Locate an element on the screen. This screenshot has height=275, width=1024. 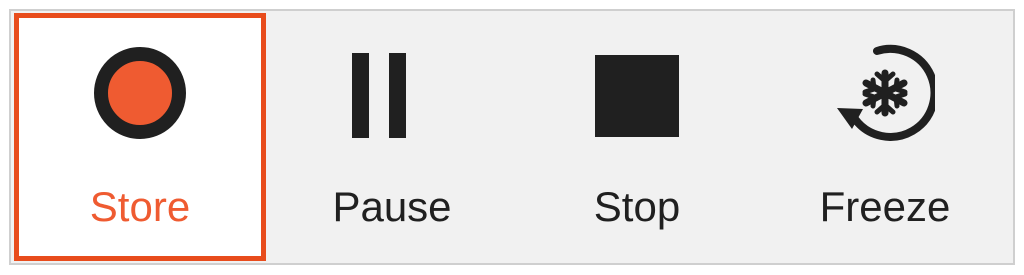
pause-label: Pause is located at coordinates (392, 206).